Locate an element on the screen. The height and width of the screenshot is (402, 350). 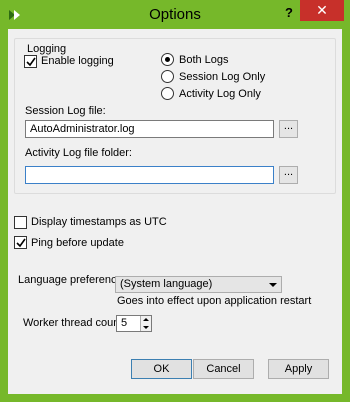
radio-session-log-only is located at coordinates (167, 76).